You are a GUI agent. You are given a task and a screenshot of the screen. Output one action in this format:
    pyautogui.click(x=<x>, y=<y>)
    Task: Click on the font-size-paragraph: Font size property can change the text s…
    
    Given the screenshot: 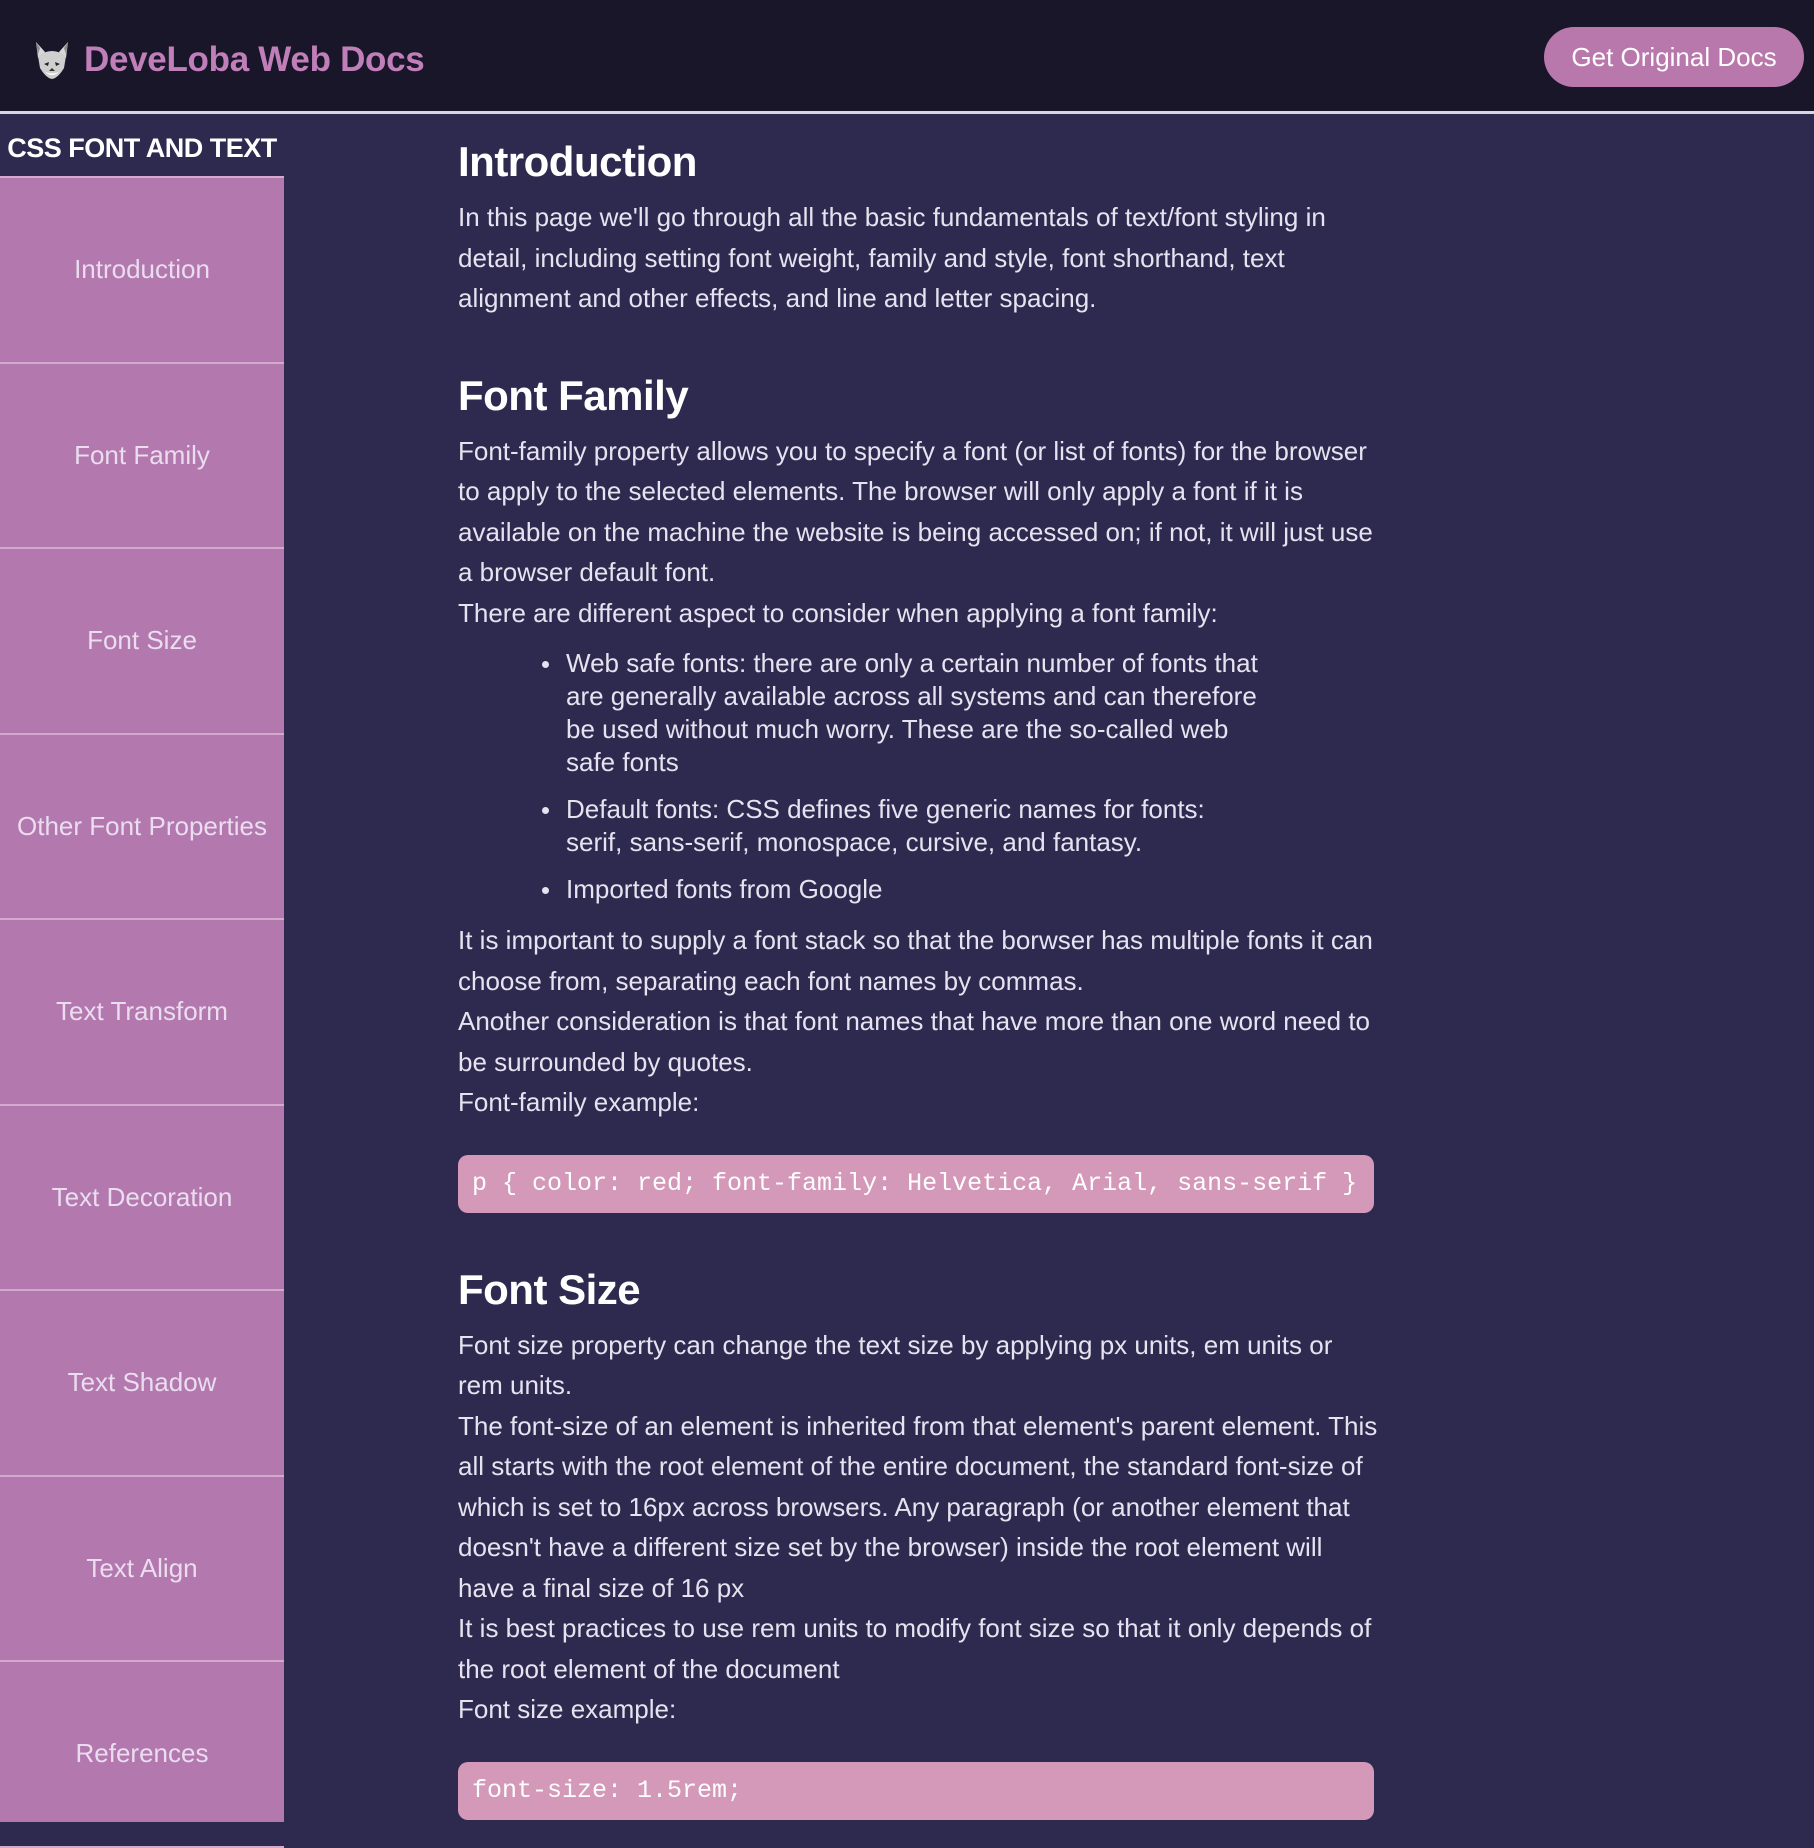 What is the action you would take?
    pyautogui.click(x=895, y=1365)
    